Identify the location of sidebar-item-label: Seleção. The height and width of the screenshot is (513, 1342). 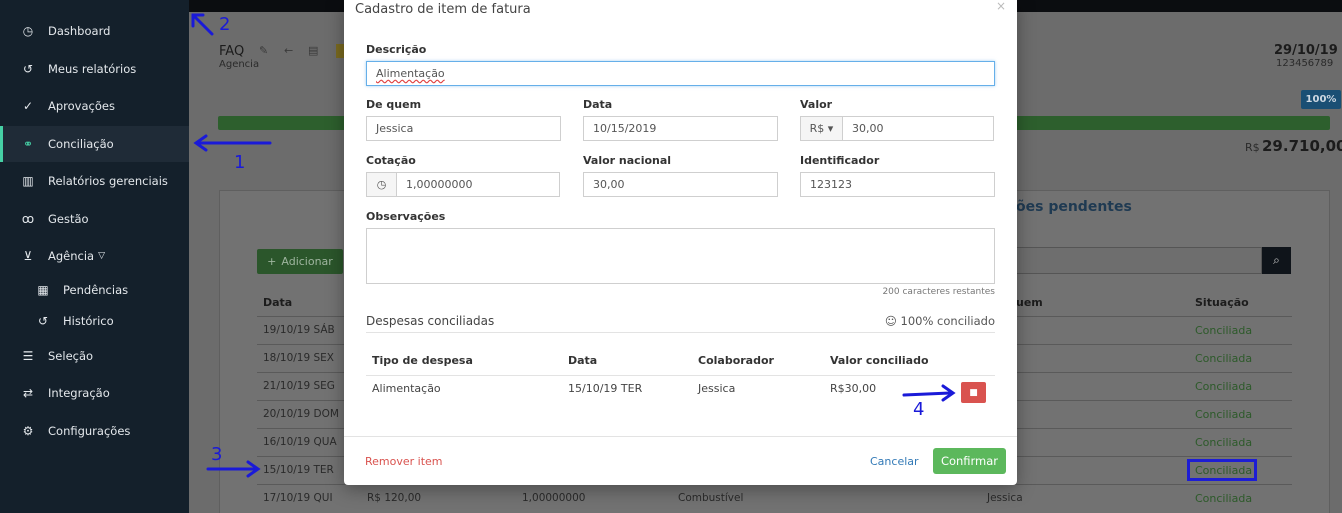
(71, 356).